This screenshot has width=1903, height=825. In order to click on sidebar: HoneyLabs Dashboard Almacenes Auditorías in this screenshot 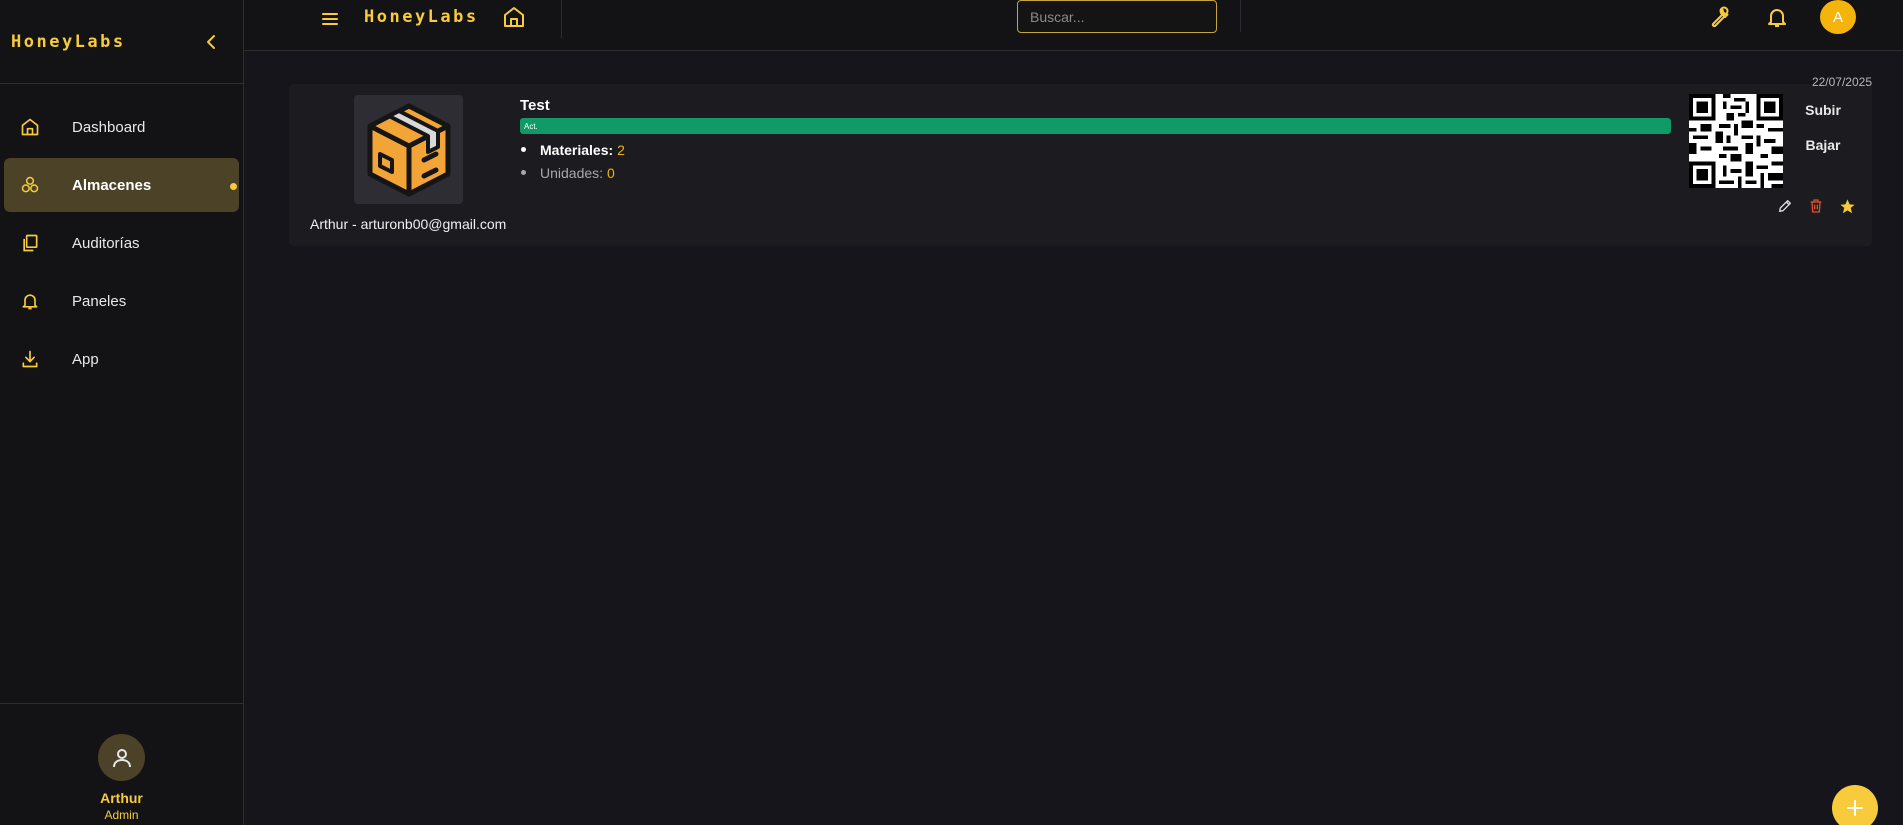, I will do `click(122, 412)`.